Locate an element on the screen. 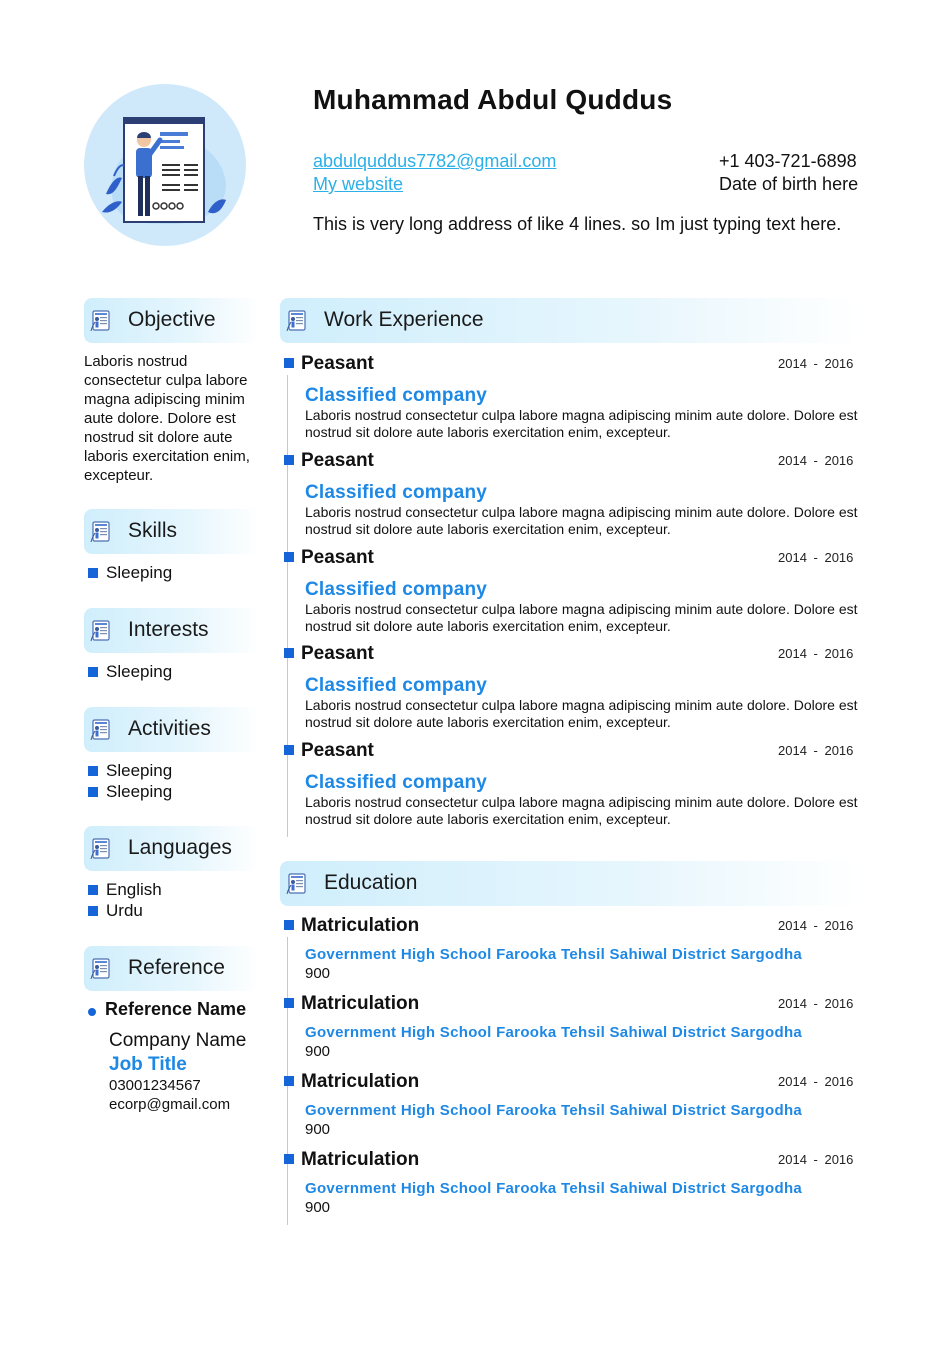 This screenshot has width=952, height=1352. reference-email: ecorp@gmail.com is located at coordinates (170, 1104).